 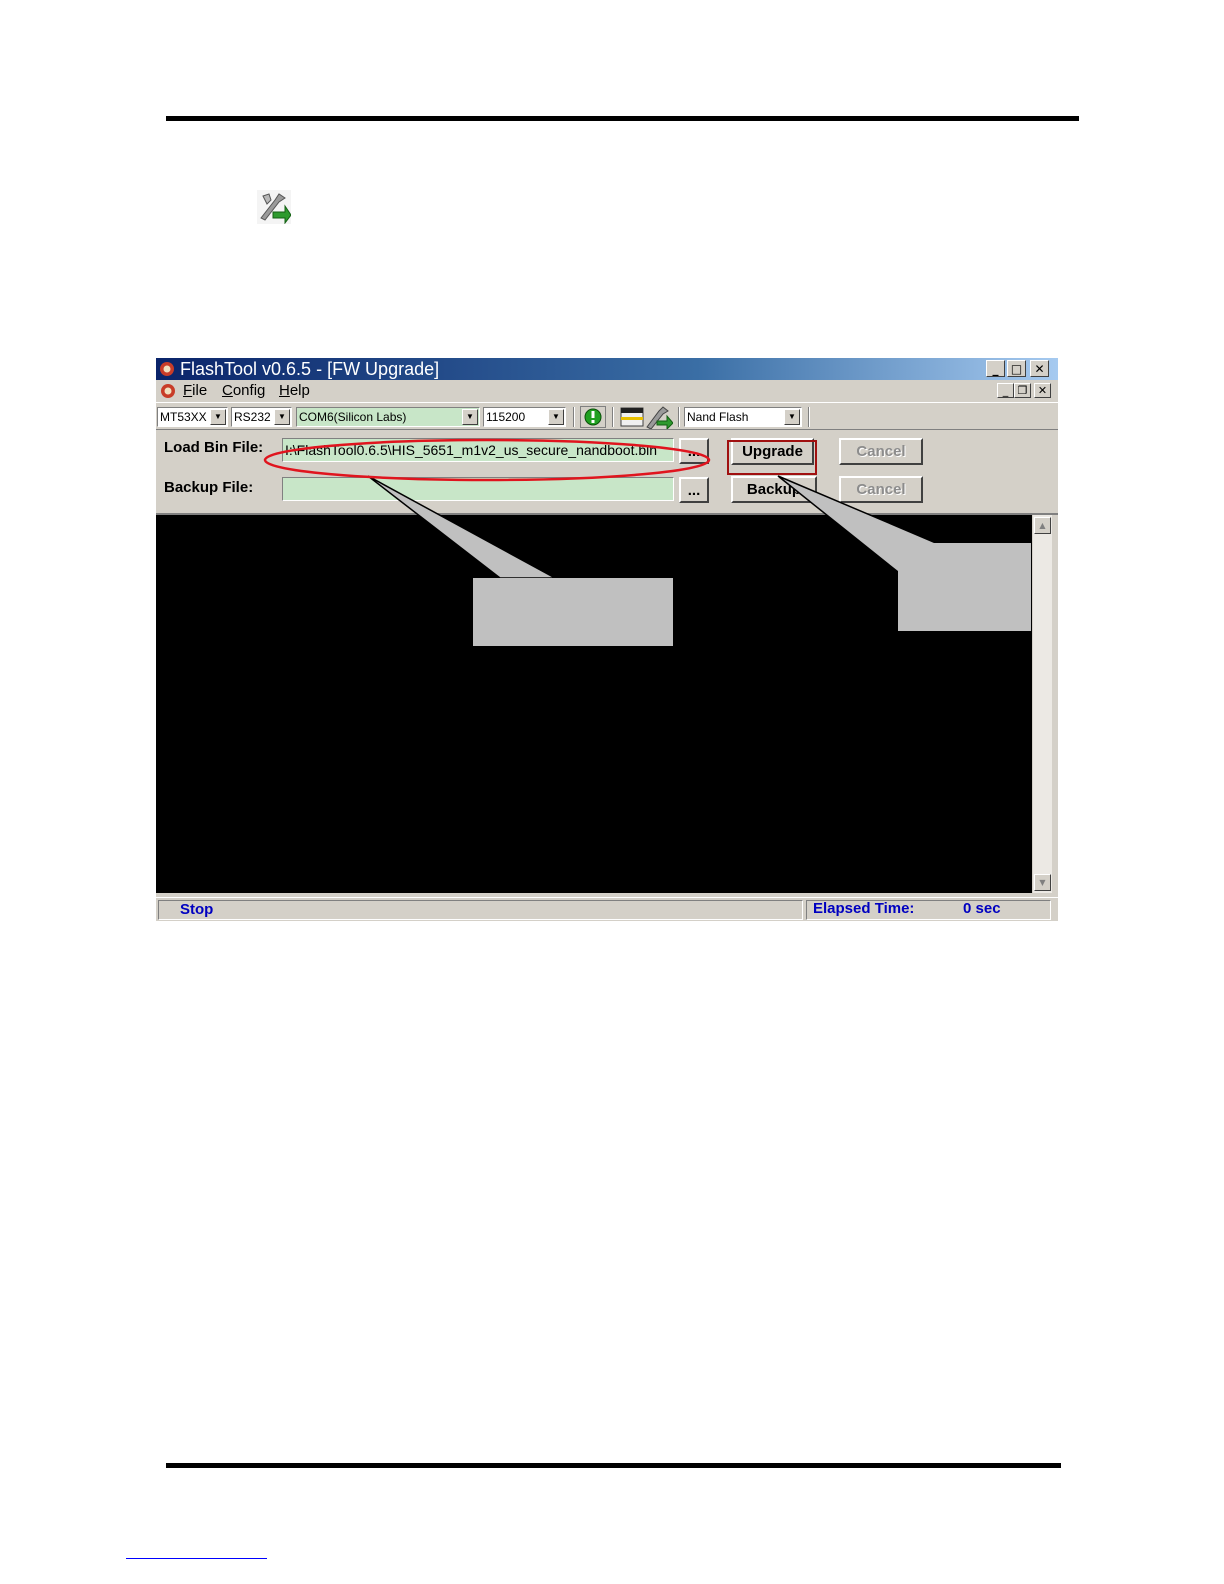 I want to click on highlight-rect, so click(x=772, y=457).